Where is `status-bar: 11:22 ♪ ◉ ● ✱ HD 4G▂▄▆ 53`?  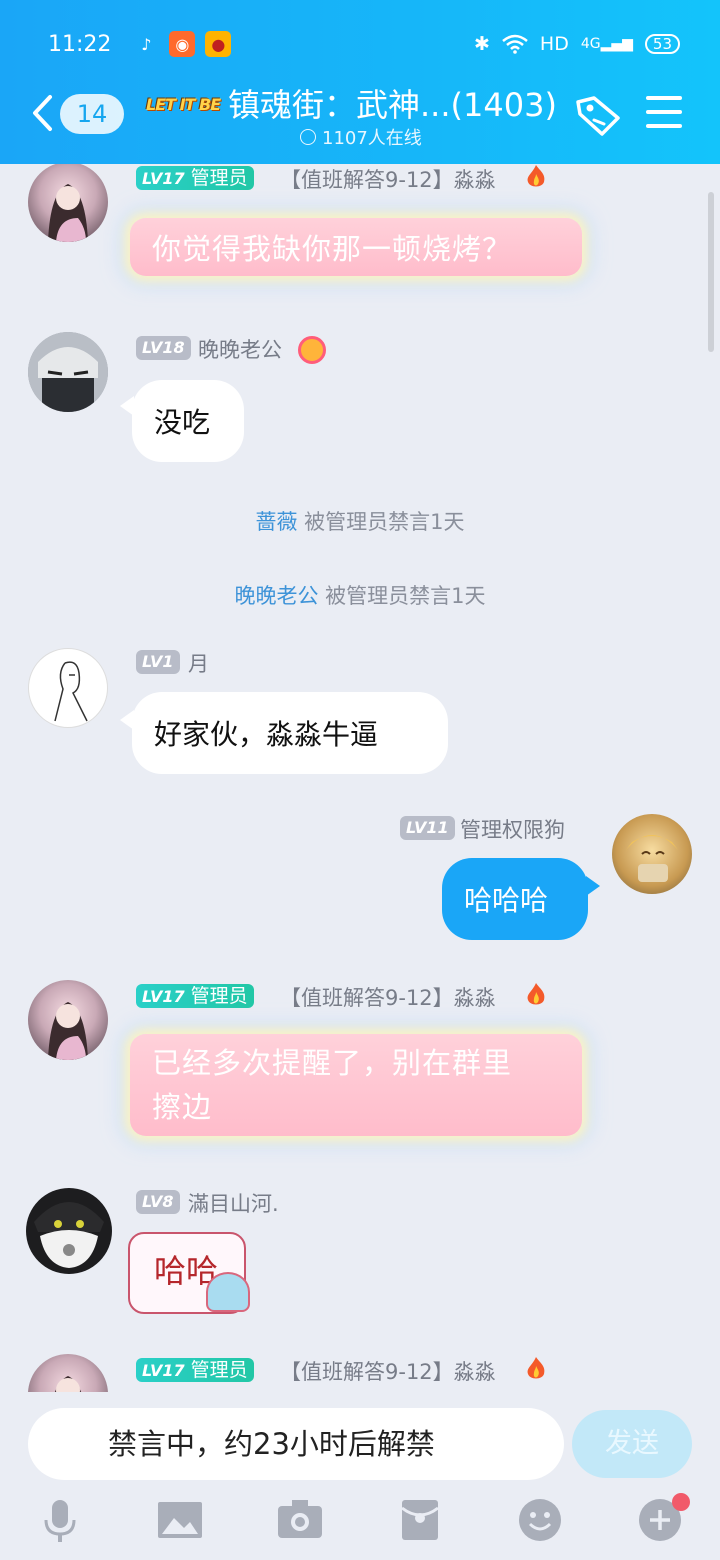
status-bar: 11:22 ♪ ◉ ● ✱ HD 4G▂▄▆ 53 is located at coordinates (364, 44).